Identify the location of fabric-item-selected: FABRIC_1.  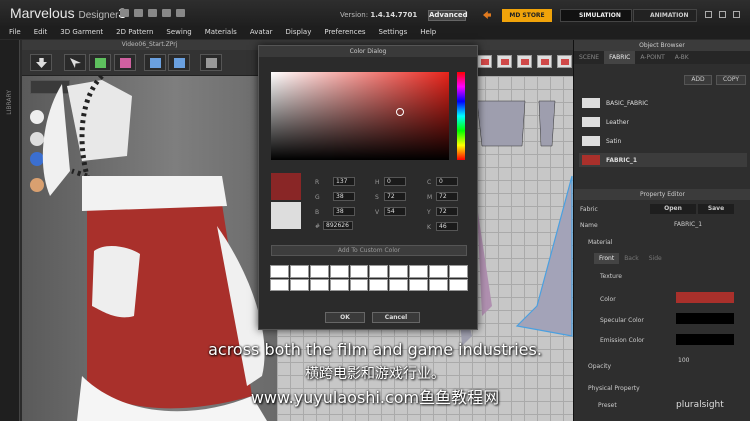
(663, 160).